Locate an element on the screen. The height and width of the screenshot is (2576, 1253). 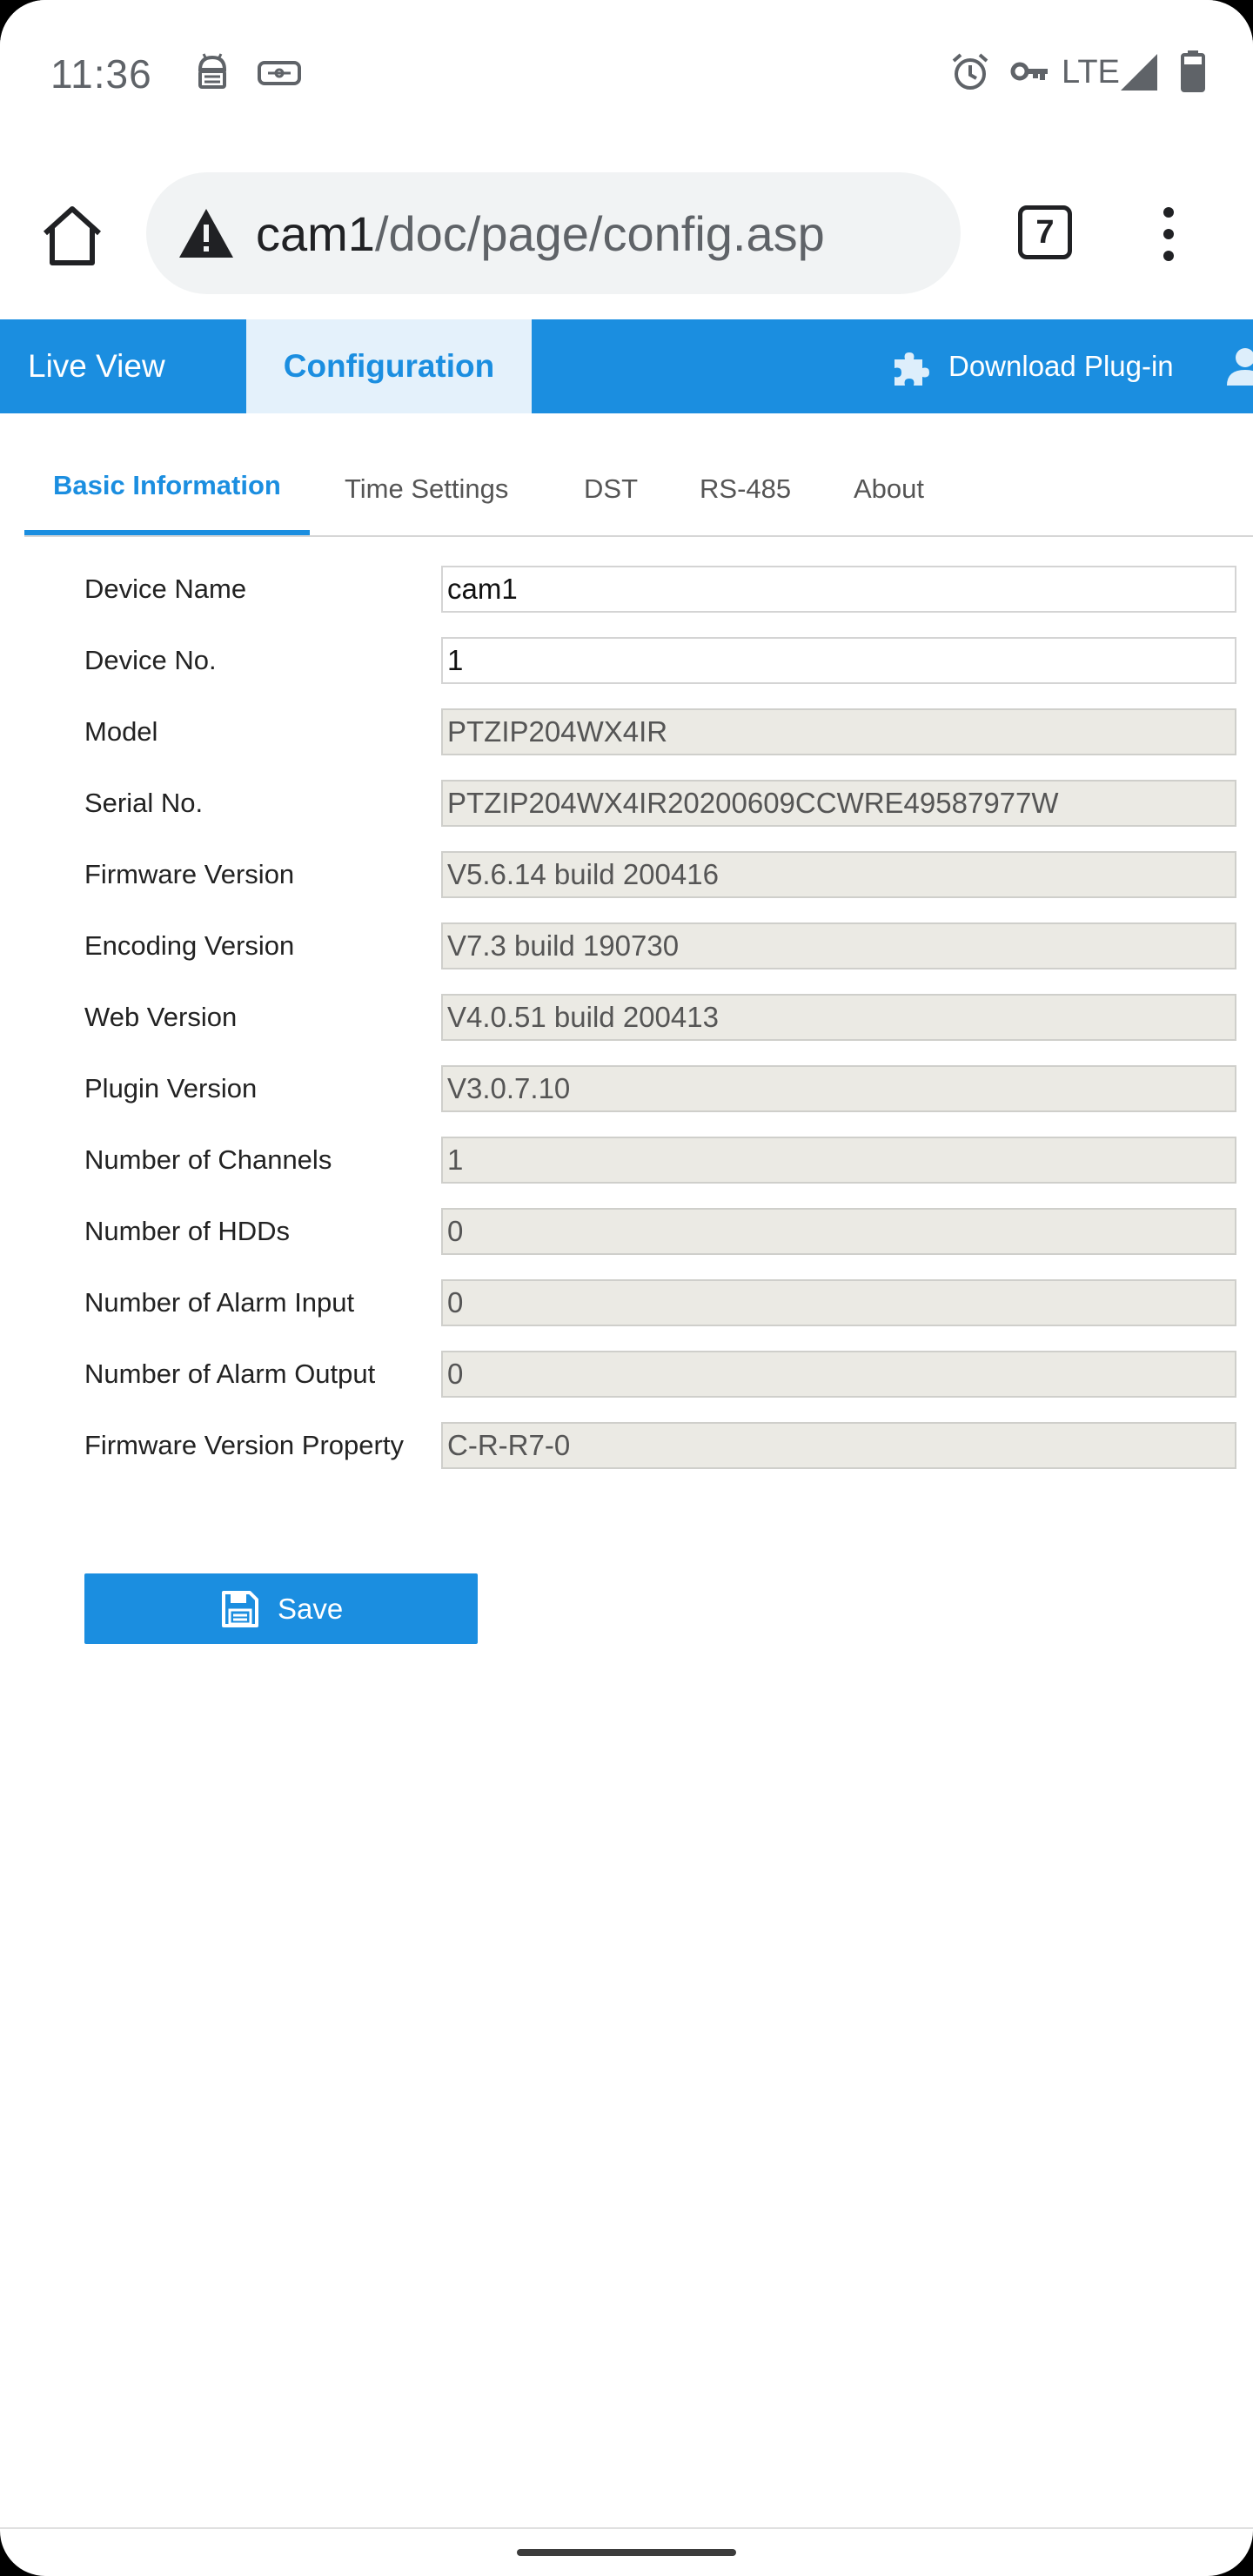
model-label: Model is located at coordinates (121, 731).